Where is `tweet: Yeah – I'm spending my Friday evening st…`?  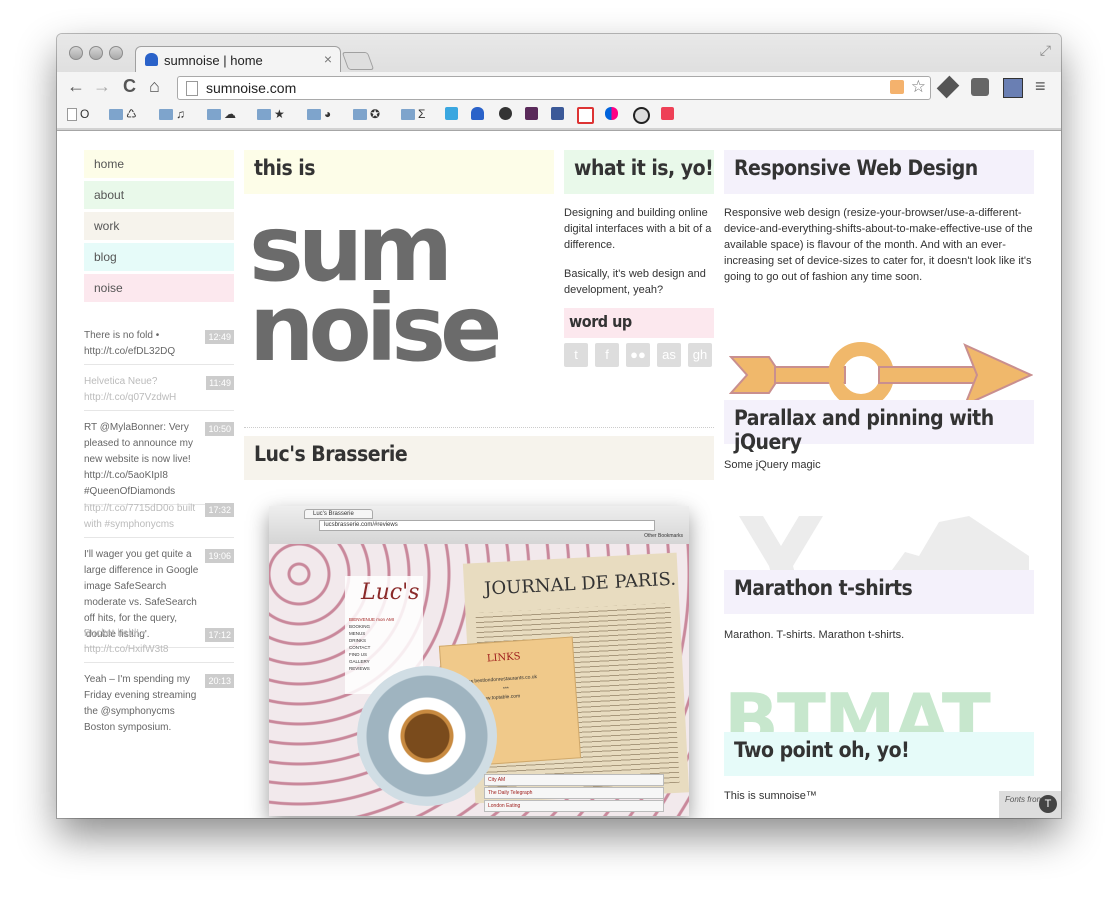
tweet: Yeah – I'm spending my Friday evening st… is located at coordinates (159, 706).